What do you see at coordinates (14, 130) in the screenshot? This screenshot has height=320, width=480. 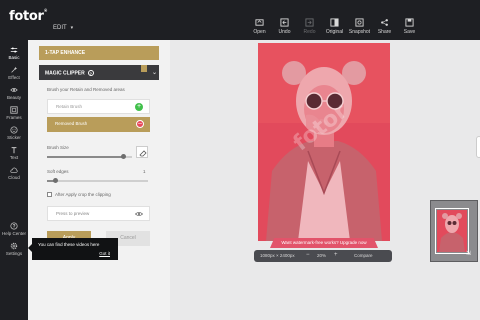 I see `sticker-icon` at bounding box center [14, 130].